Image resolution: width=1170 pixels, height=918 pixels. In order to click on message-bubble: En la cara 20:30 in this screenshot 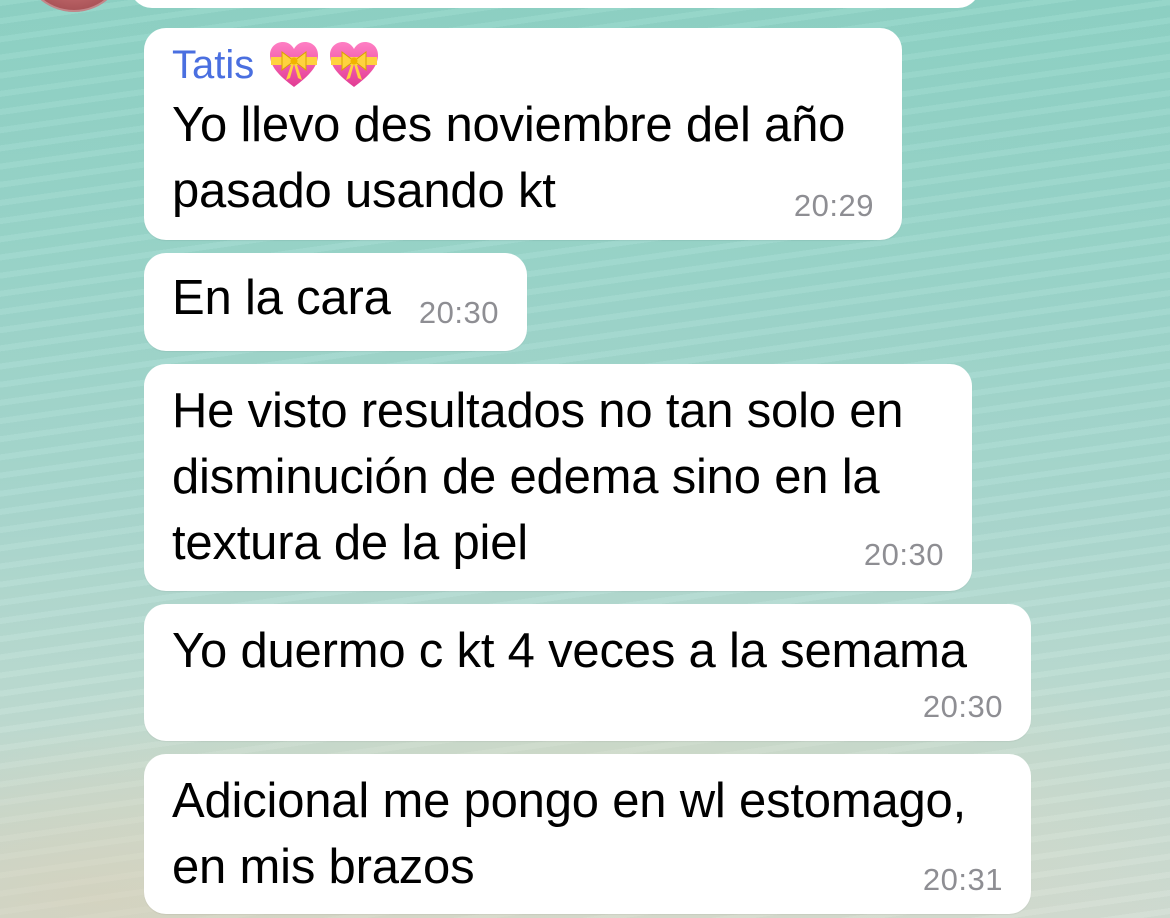, I will do `click(335, 302)`.